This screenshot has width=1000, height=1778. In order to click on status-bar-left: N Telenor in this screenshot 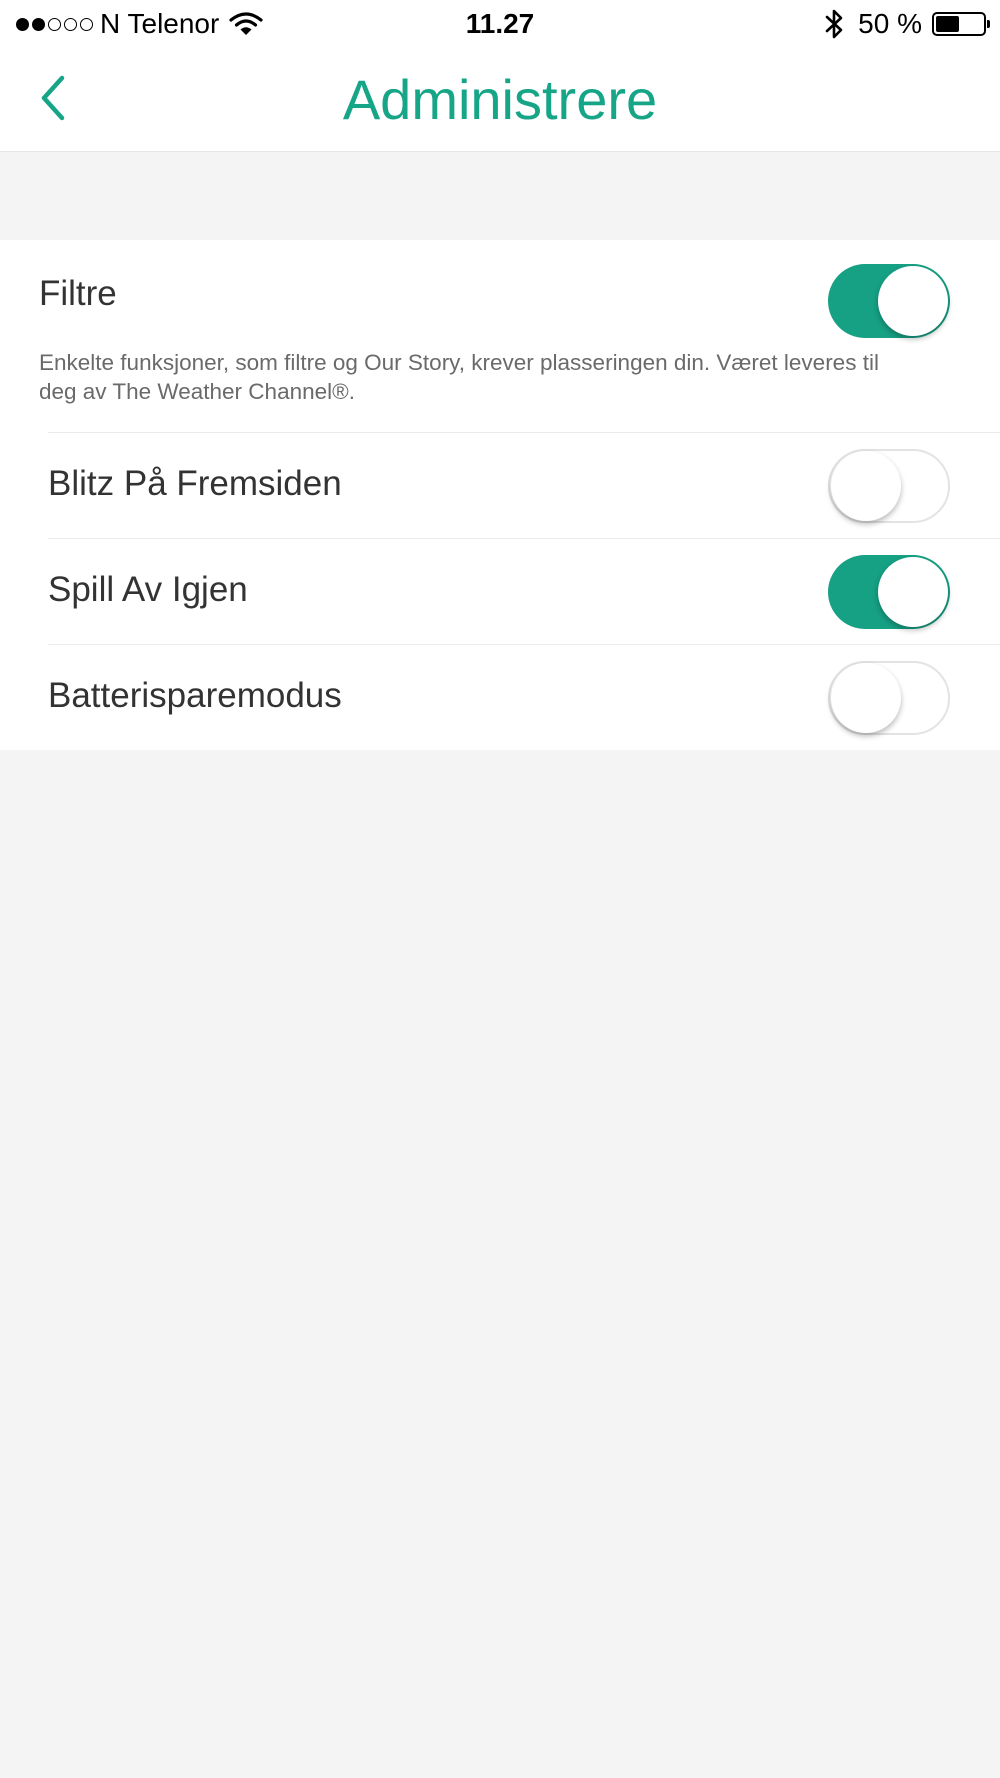, I will do `click(139, 24)`.